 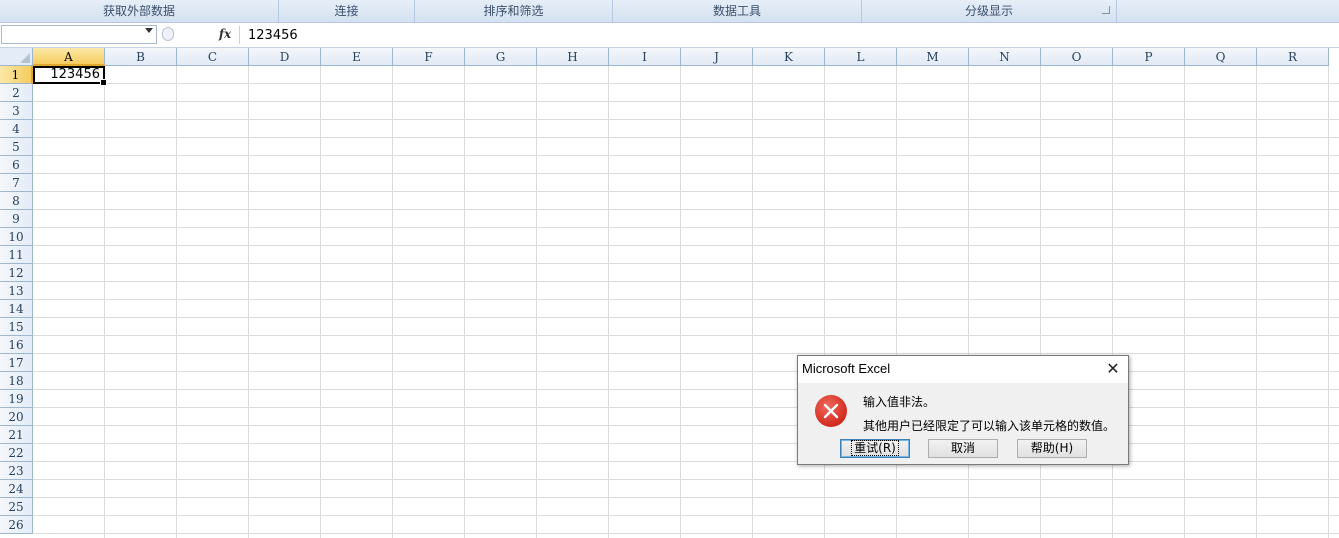 What do you see at coordinates (933, 57) in the screenshot?
I see `column-header: M` at bounding box center [933, 57].